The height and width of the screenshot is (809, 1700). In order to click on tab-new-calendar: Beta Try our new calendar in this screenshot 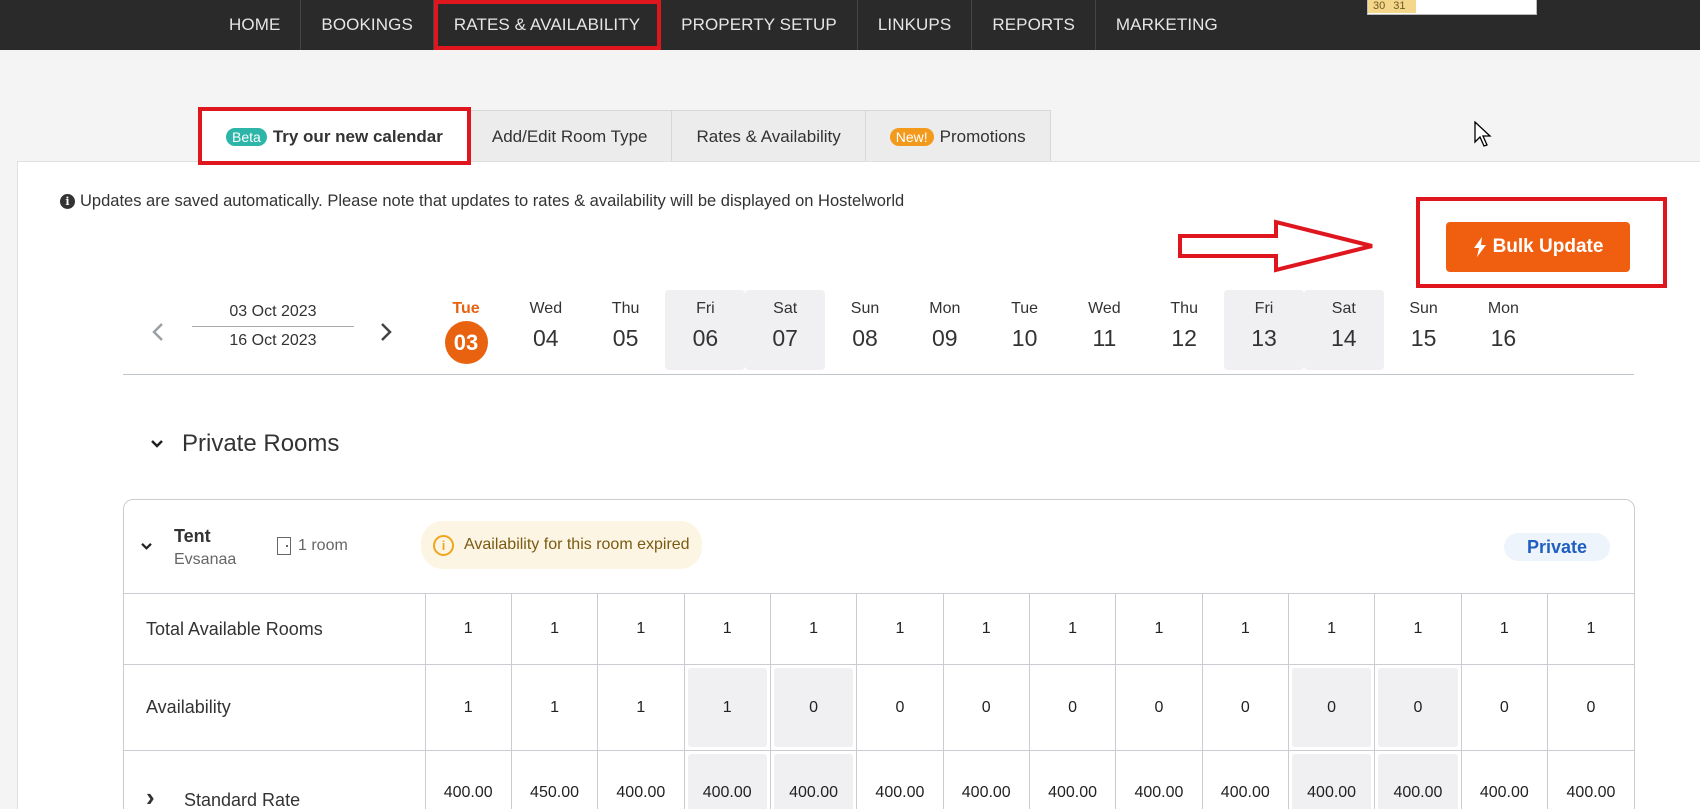, I will do `click(334, 136)`.